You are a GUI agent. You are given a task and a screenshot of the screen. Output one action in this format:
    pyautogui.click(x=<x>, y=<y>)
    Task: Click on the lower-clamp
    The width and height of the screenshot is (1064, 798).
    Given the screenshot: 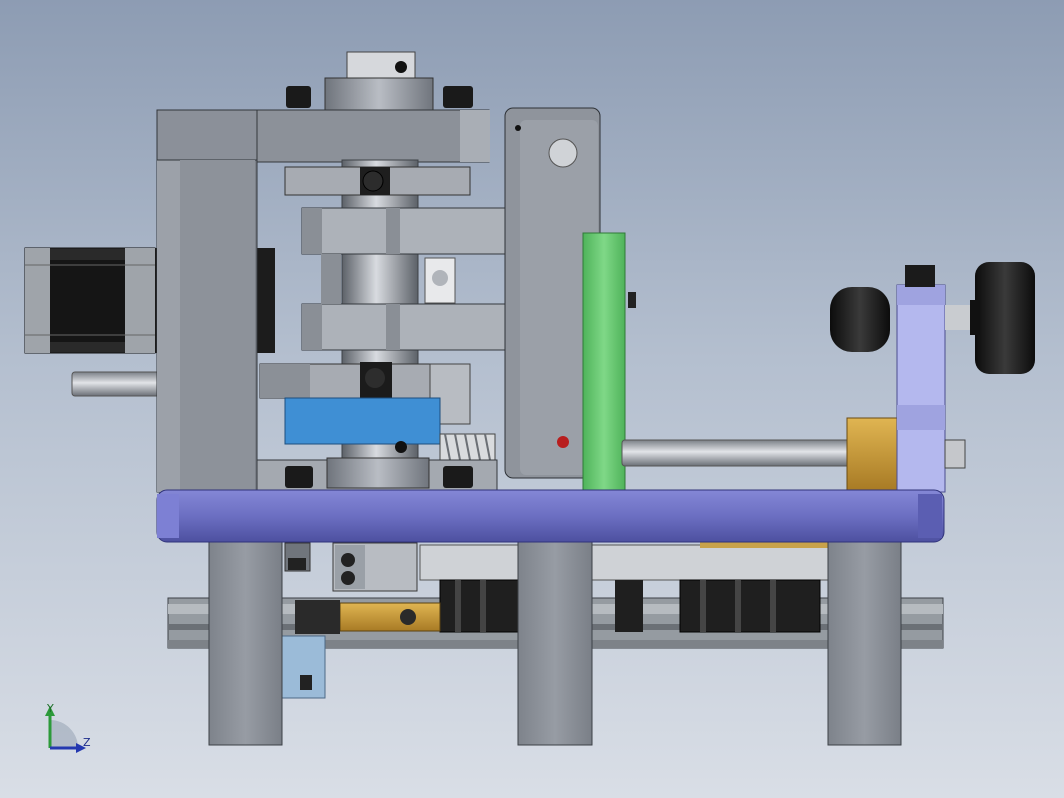 What is the action you would take?
    pyautogui.click(x=360, y=620)
    